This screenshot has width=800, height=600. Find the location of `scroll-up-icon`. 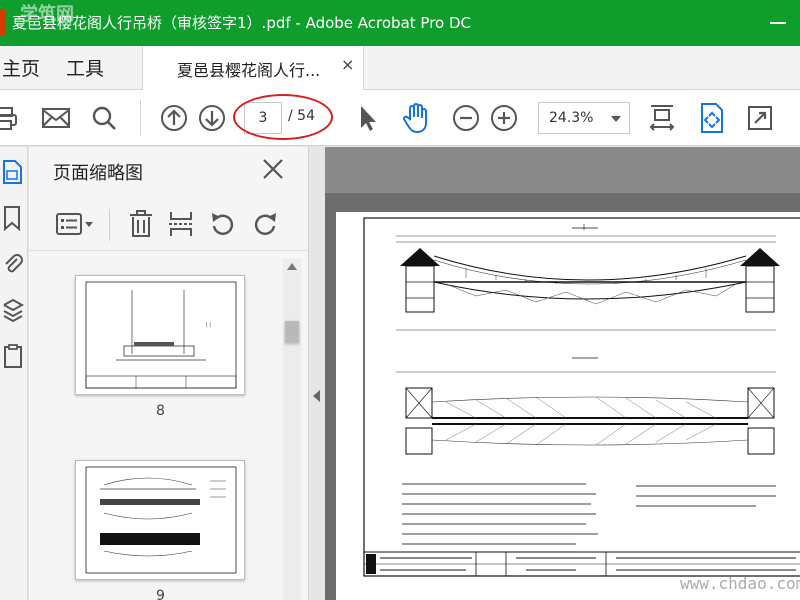

scroll-up-icon is located at coordinates (292, 266).